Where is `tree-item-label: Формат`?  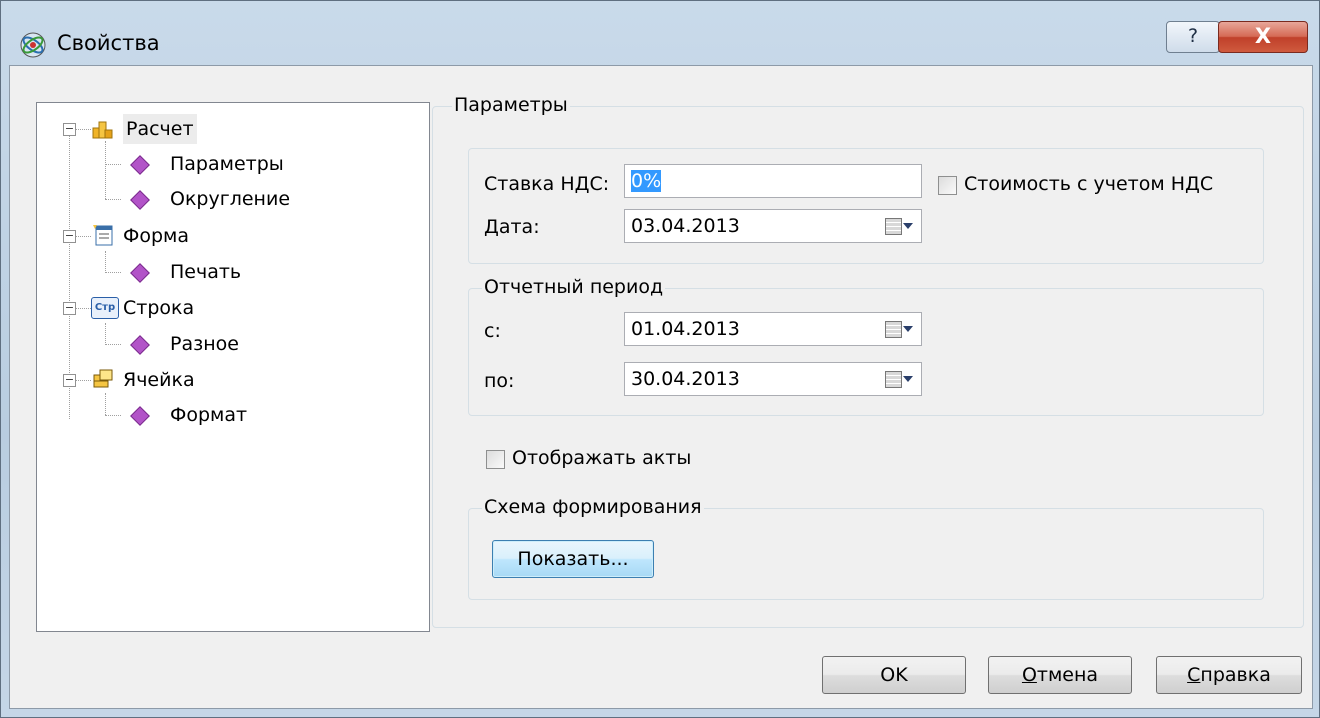
tree-item-label: Формат is located at coordinates (209, 415).